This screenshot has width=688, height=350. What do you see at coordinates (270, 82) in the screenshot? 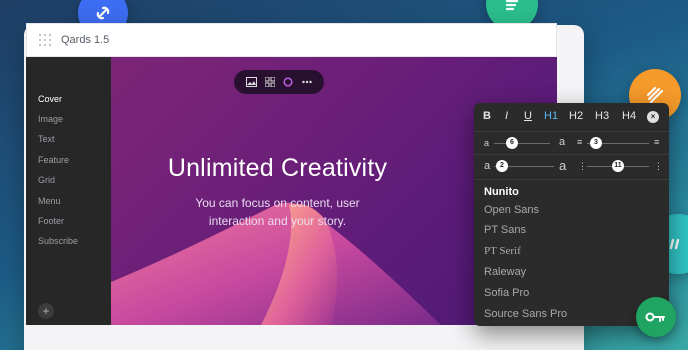
I see `grid-icon` at bounding box center [270, 82].